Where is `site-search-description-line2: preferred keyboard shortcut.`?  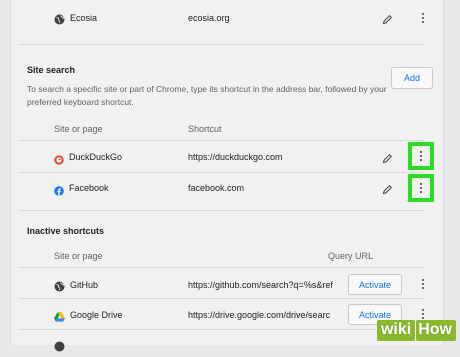
site-search-description-line2: preferred keyboard shortcut. is located at coordinates (80, 102).